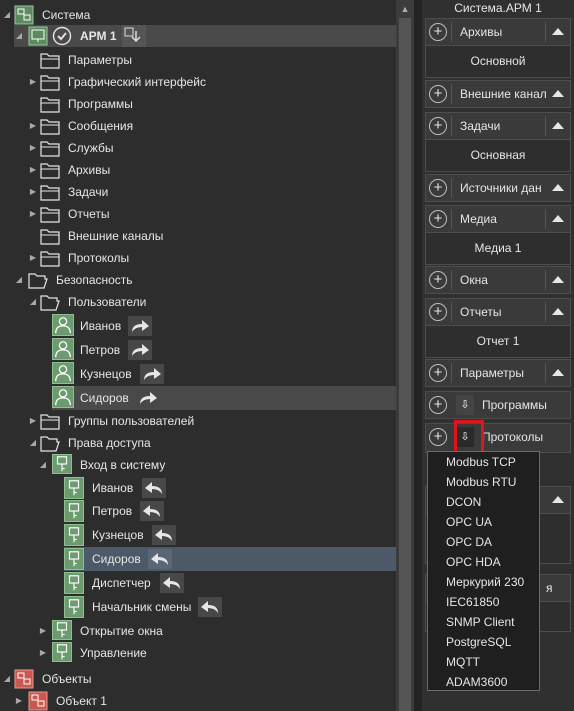  I want to click on tree-row-tasks: ▶ Задачи, so click(212, 192).